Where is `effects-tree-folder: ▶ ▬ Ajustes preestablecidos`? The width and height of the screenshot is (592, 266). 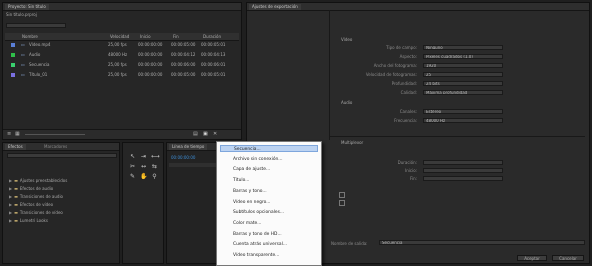
effects-tree-folder: ▶ ▬ Ajustes preestablecidos is located at coordinates (38, 180).